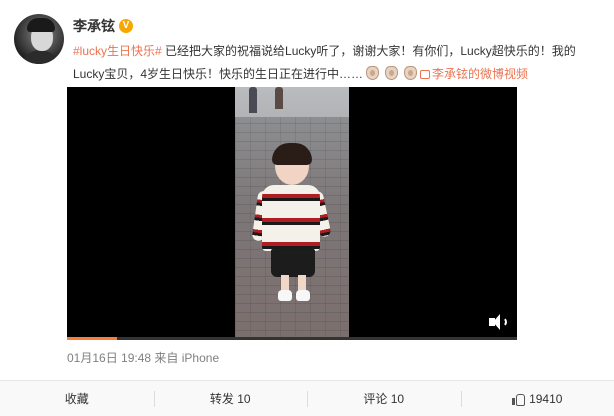  What do you see at coordinates (41, 25) in the screenshot?
I see `avatar-hair-shape` at bounding box center [41, 25].